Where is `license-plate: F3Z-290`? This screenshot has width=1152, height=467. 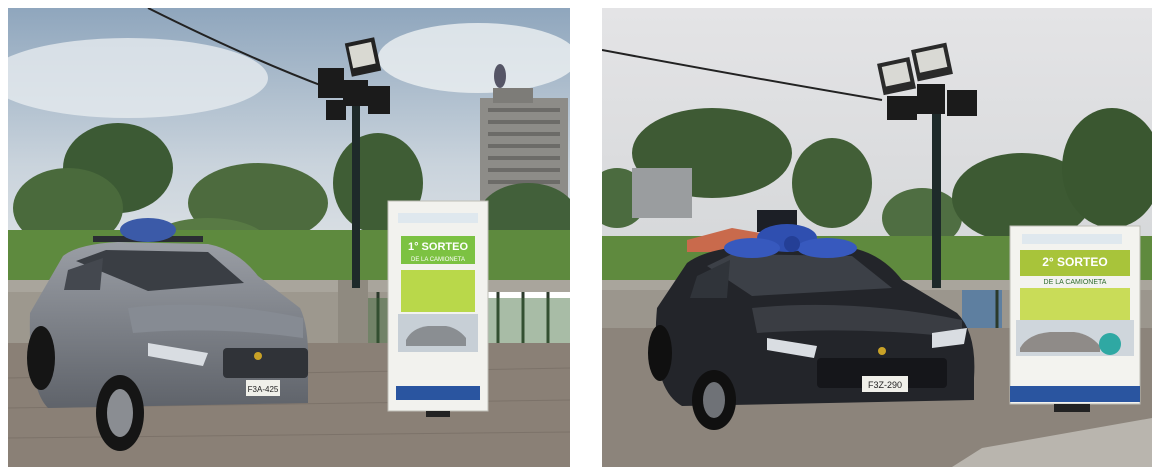 license-plate: F3Z-290 is located at coordinates (885, 385).